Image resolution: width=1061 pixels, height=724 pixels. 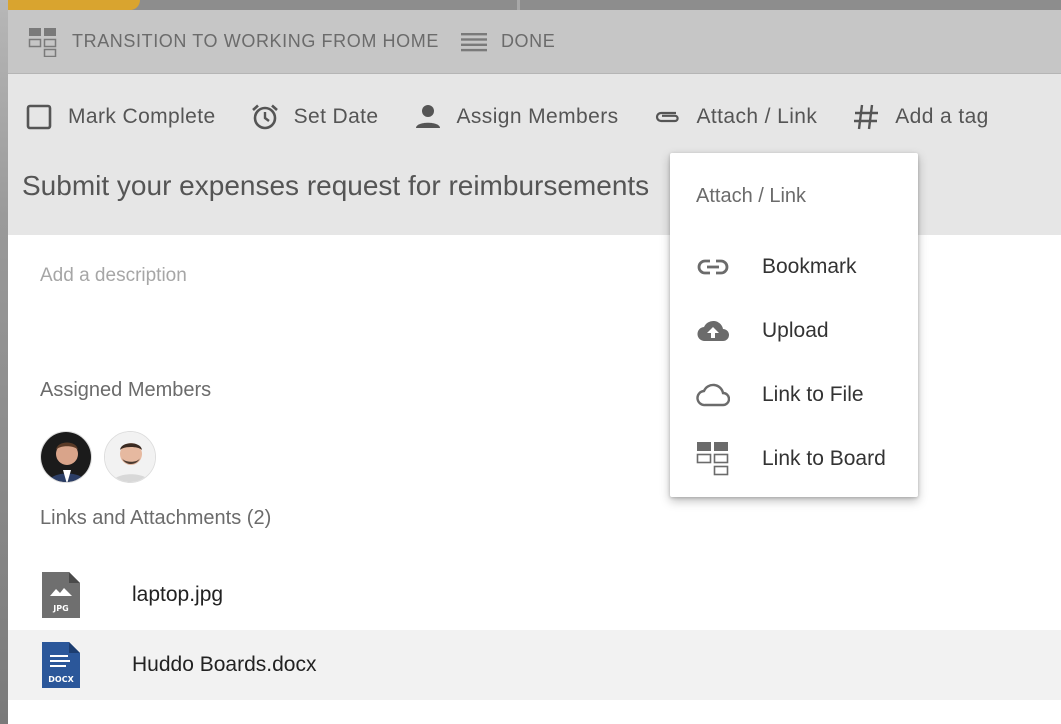 What do you see at coordinates (61, 679) in the screenshot?
I see `svg-text: DOCX` at bounding box center [61, 679].